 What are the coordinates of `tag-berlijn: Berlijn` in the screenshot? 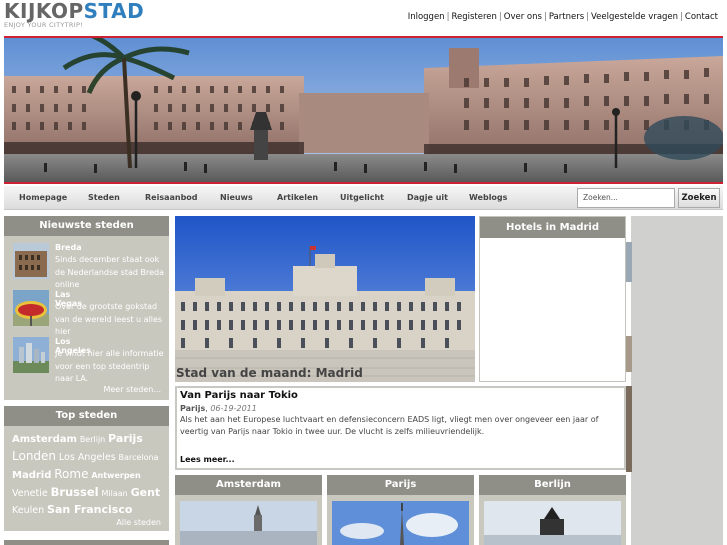 It's located at (92, 439).